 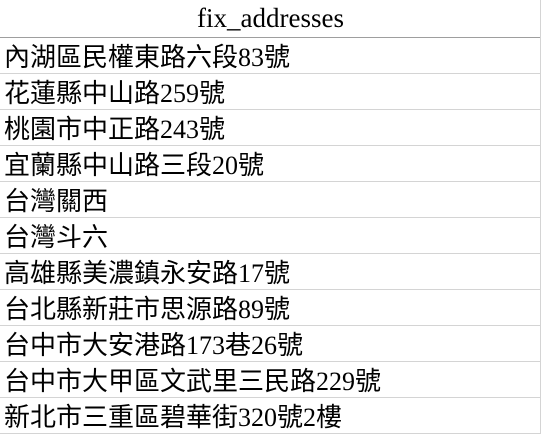 What do you see at coordinates (147, 309) in the screenshot?
I see `cell-value: 台北縣新莊市思源路89號` at bounding box center [147, 309].